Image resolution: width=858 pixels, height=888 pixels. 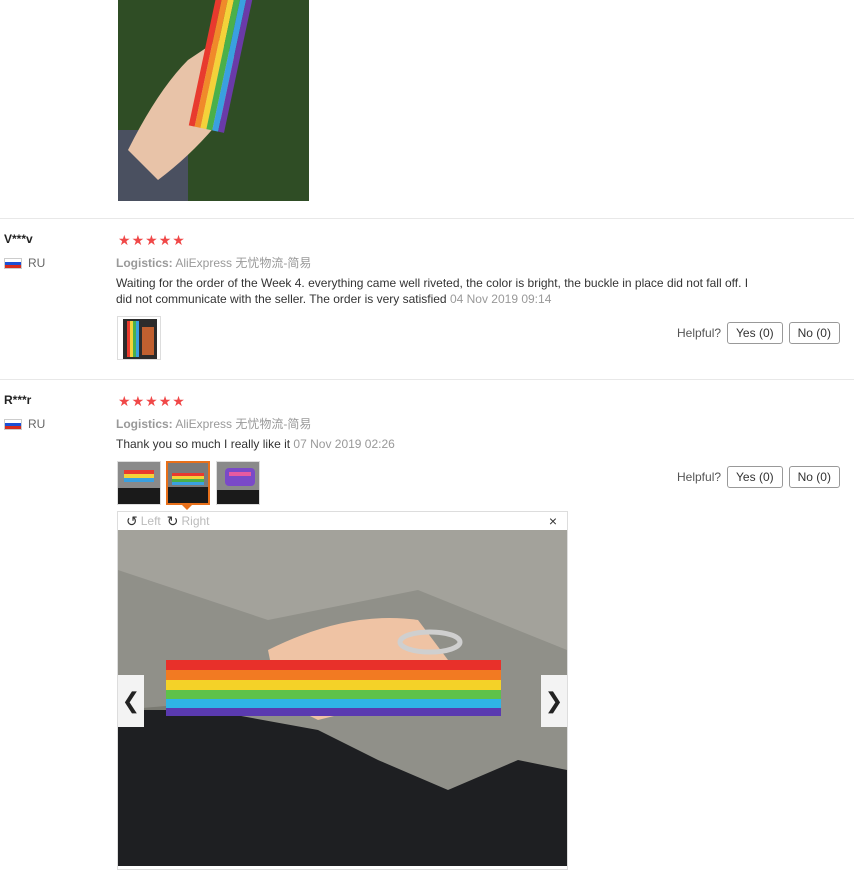 What do you see at coordinates (132, 520) in the screenshot?
I see `rotate-left-icon: ↺` at bounding box center [132, 520].